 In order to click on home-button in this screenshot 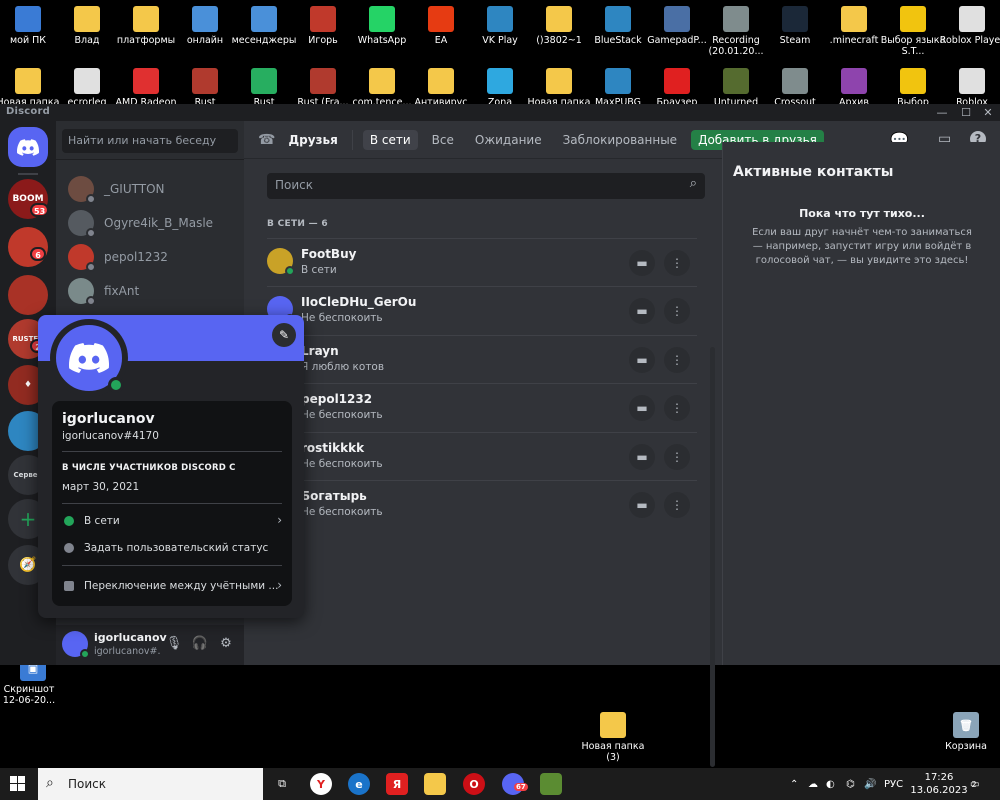, I will do `click(28, 147)`.